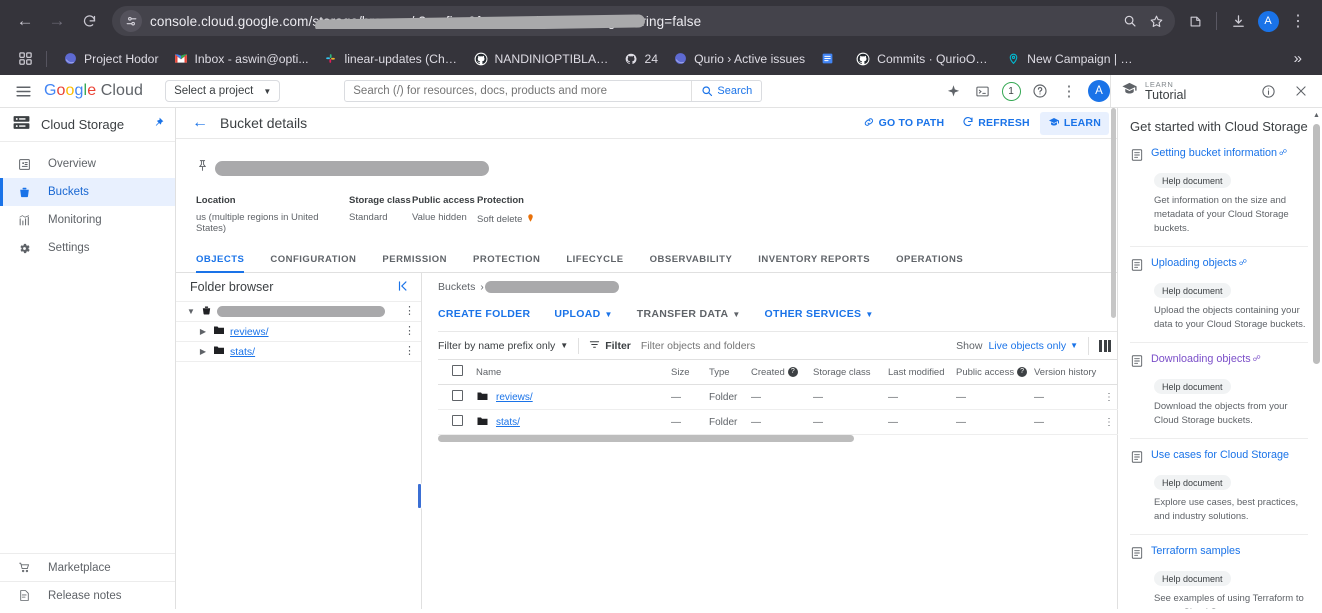  What do you see at coordinates (490, 314) in the screenshot?
I see `create-folder-button: CREATE FOLDER` at bounding box center [490, 314].